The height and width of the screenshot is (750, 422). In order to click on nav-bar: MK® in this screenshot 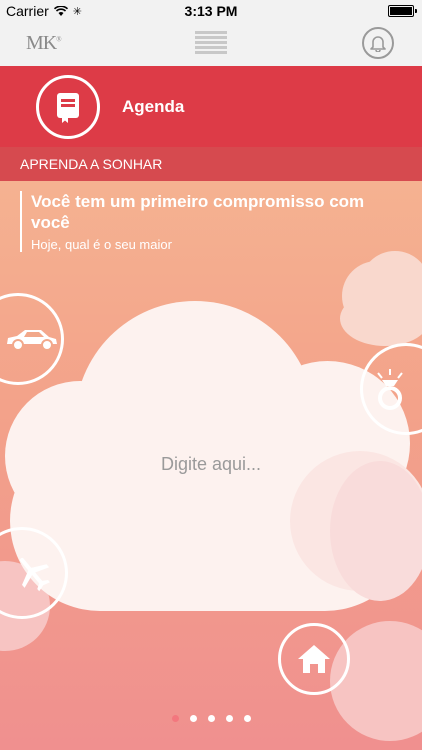, I will do `click(211, 44)`.